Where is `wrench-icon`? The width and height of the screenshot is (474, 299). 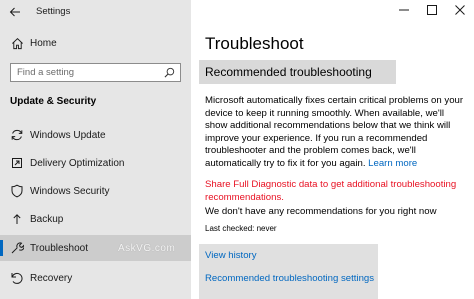 wrench-icon is located at coordinates (17, 248).